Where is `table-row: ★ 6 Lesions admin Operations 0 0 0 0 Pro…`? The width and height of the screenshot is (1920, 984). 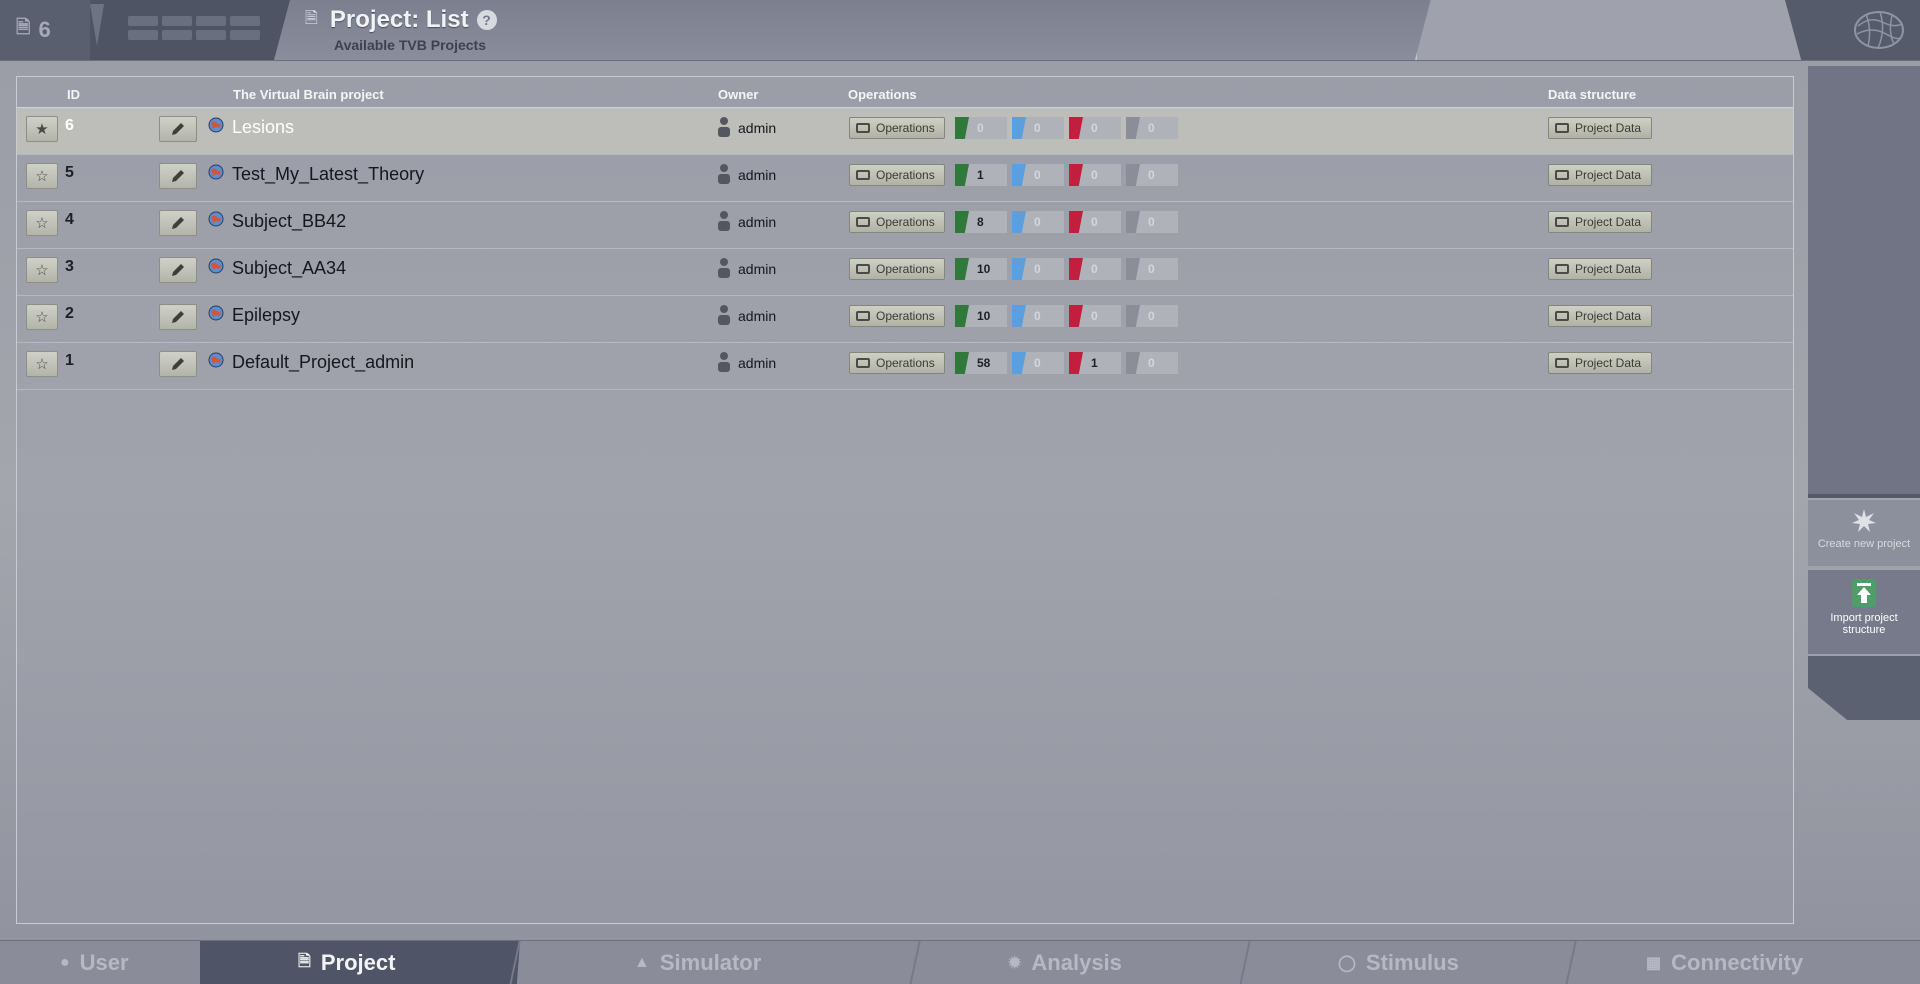 table-row: ★ 6 Lesions admin Operations 0 0 0 0 Pro… is located at coordinates (905, 131).